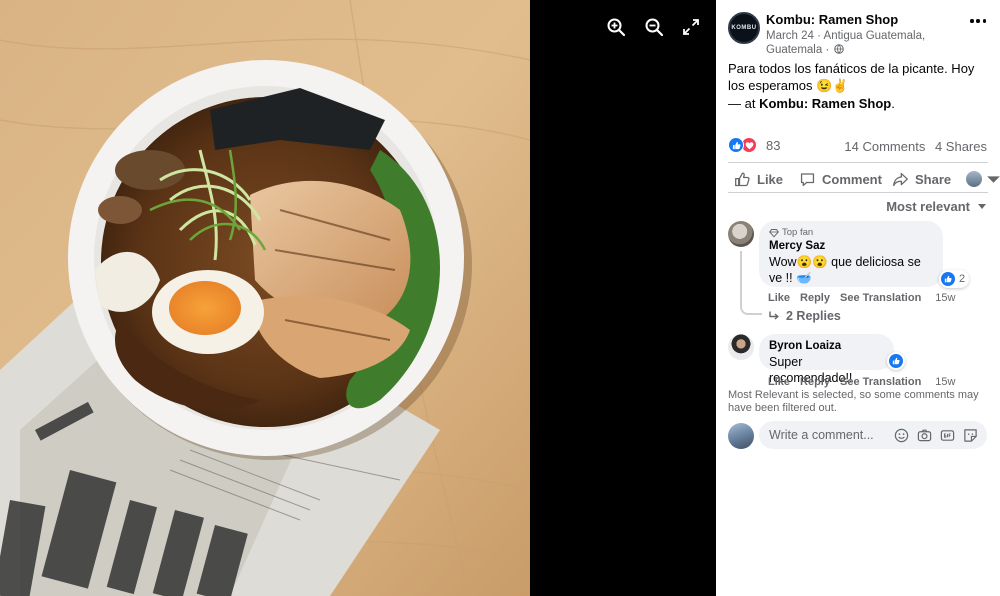  I want to click on checkin-place-link: Kombu: Ramen Shop, so click(825, 103).